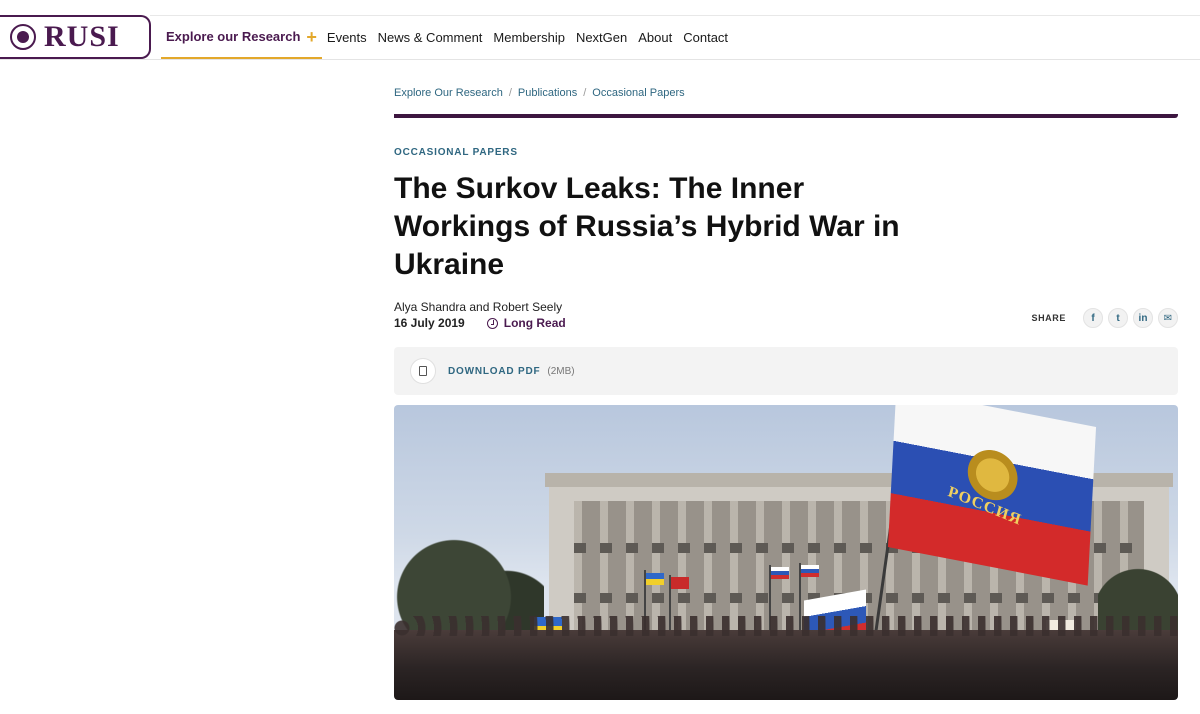  Describe the element at coordinates (786, 371) in the screenshot. I see `download-pdf-bar: DOWNLOAD PDF (2MB)` at that location.